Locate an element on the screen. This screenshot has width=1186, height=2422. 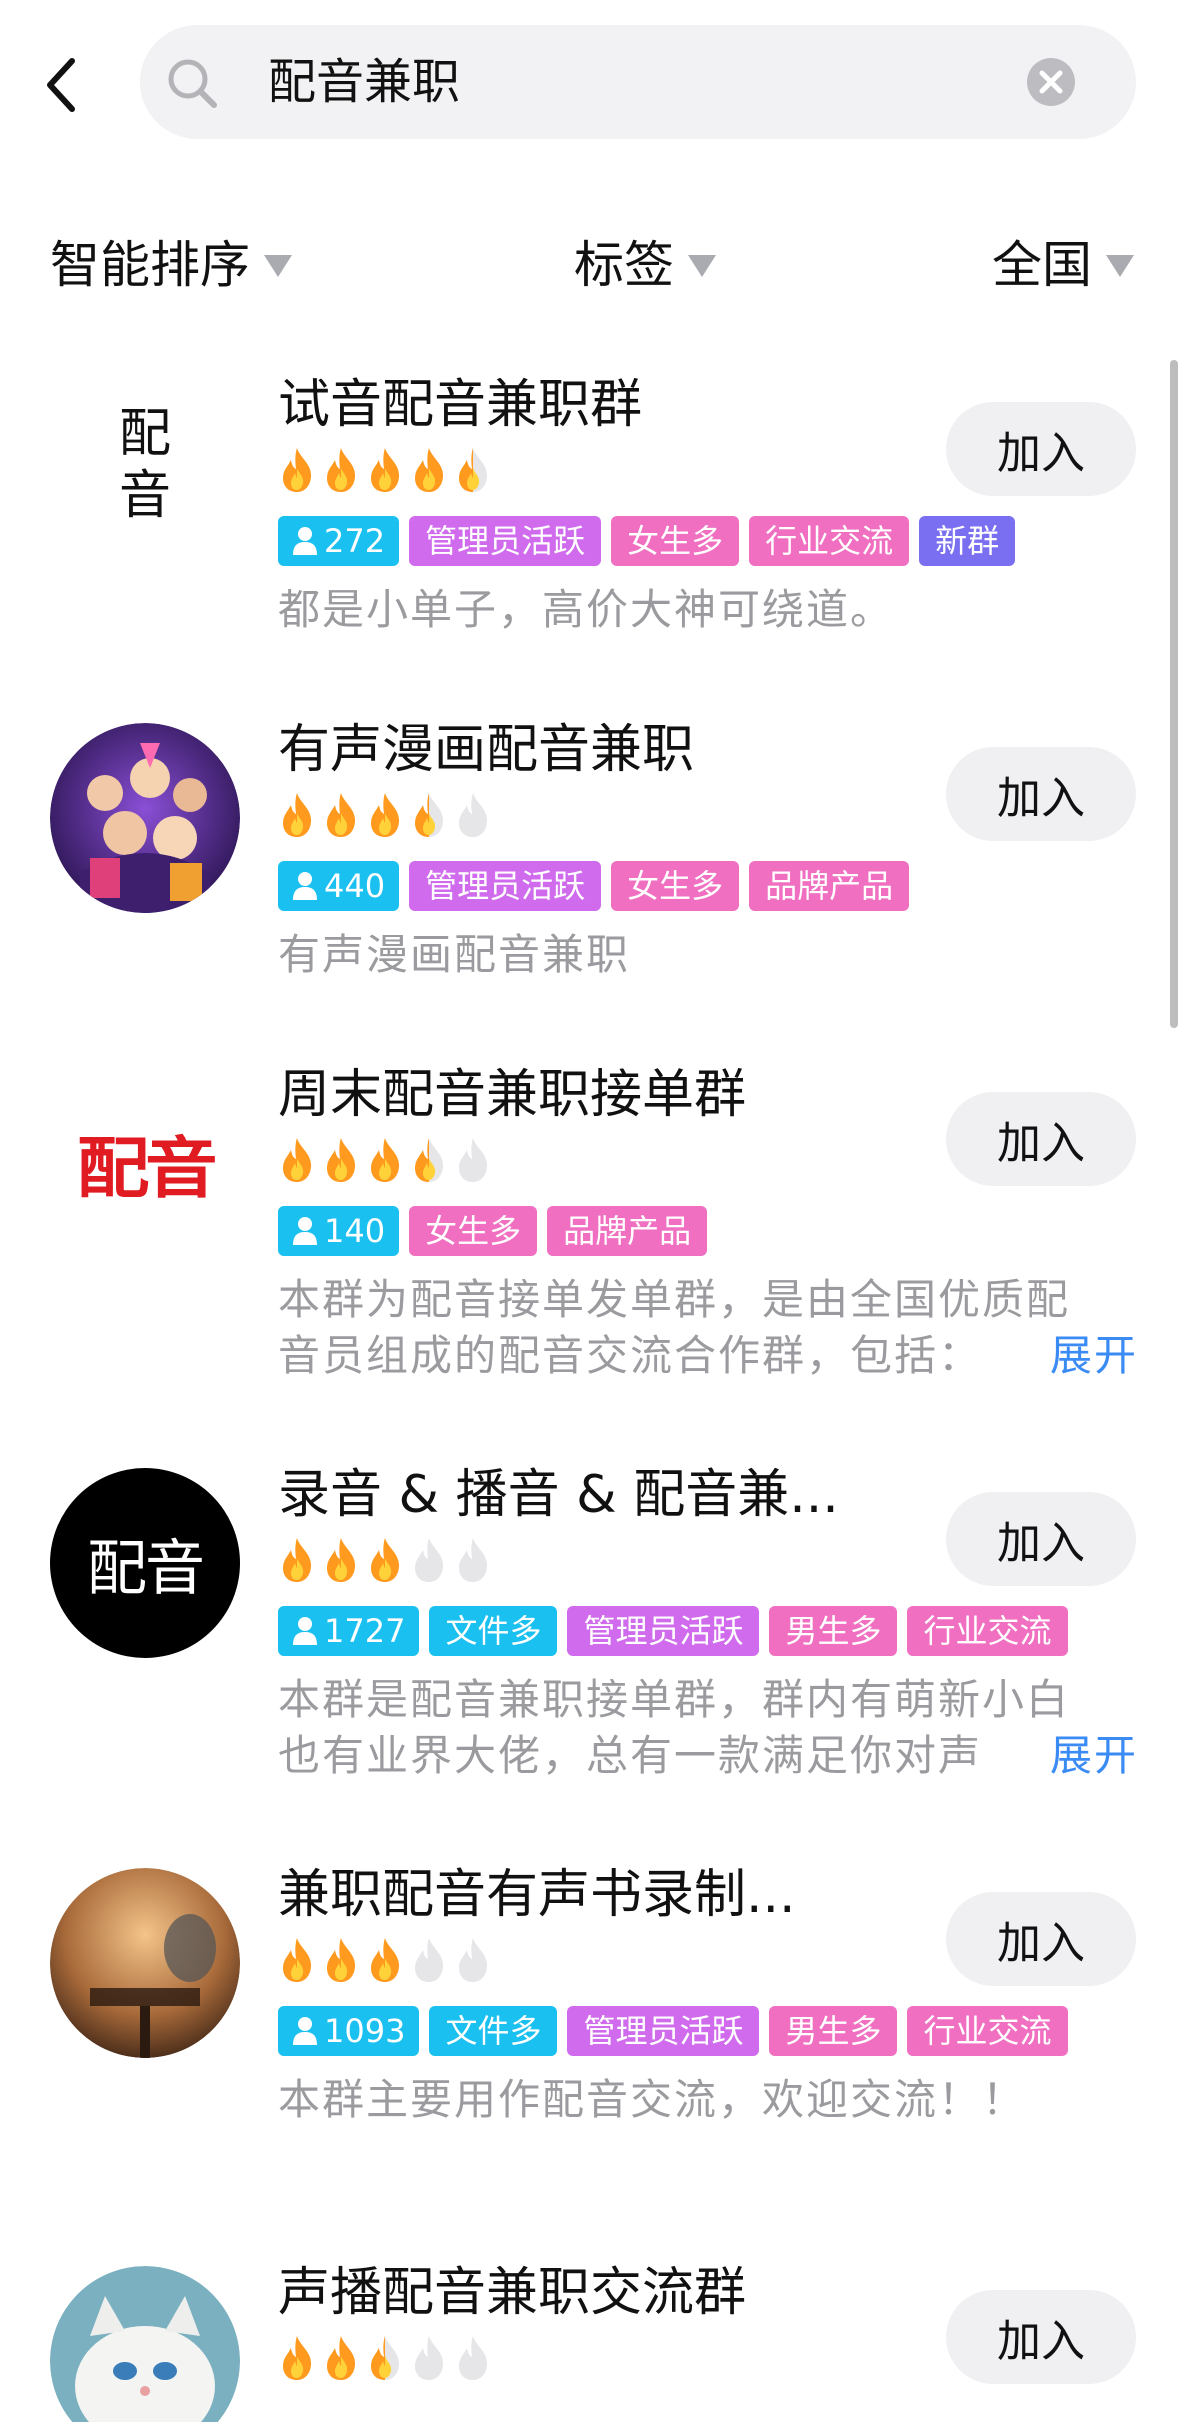
filter-tags: 标签 is located at coordinates (645, 265).